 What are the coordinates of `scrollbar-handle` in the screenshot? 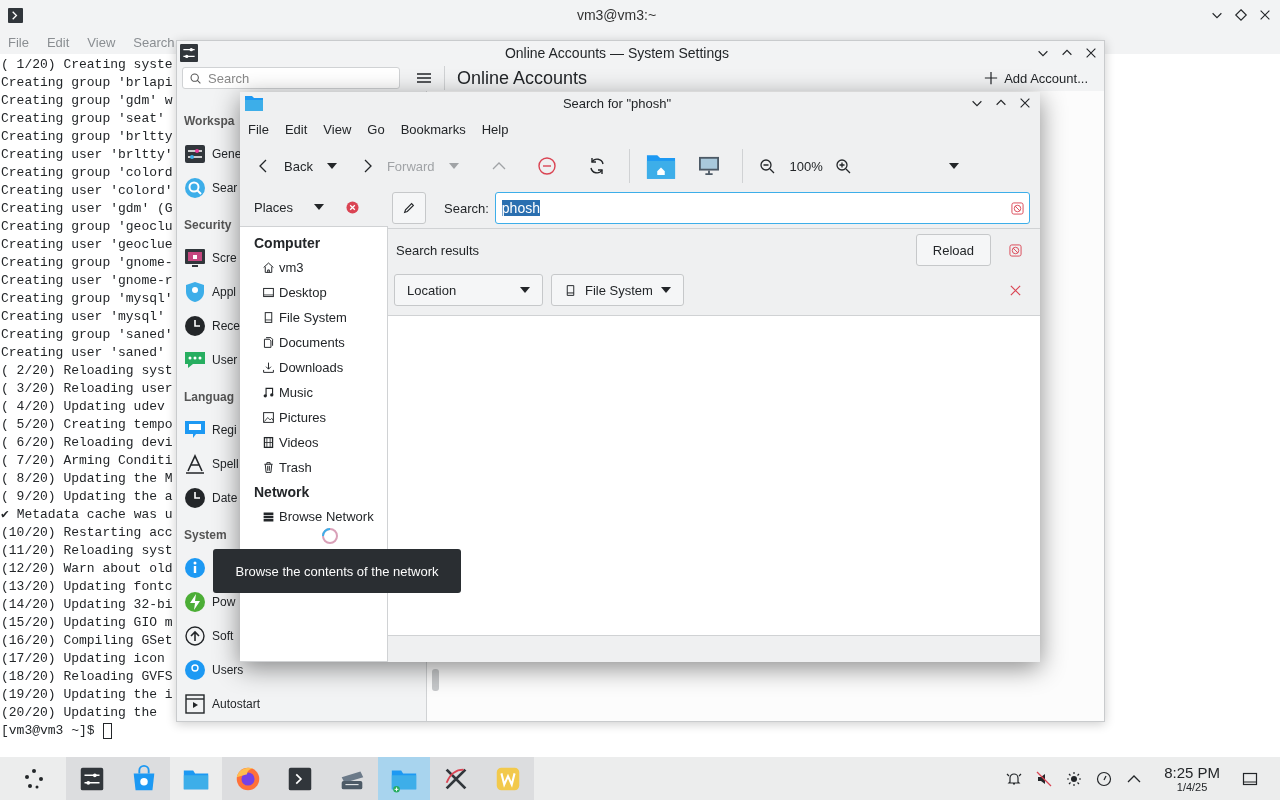 It's located at (435, 680).